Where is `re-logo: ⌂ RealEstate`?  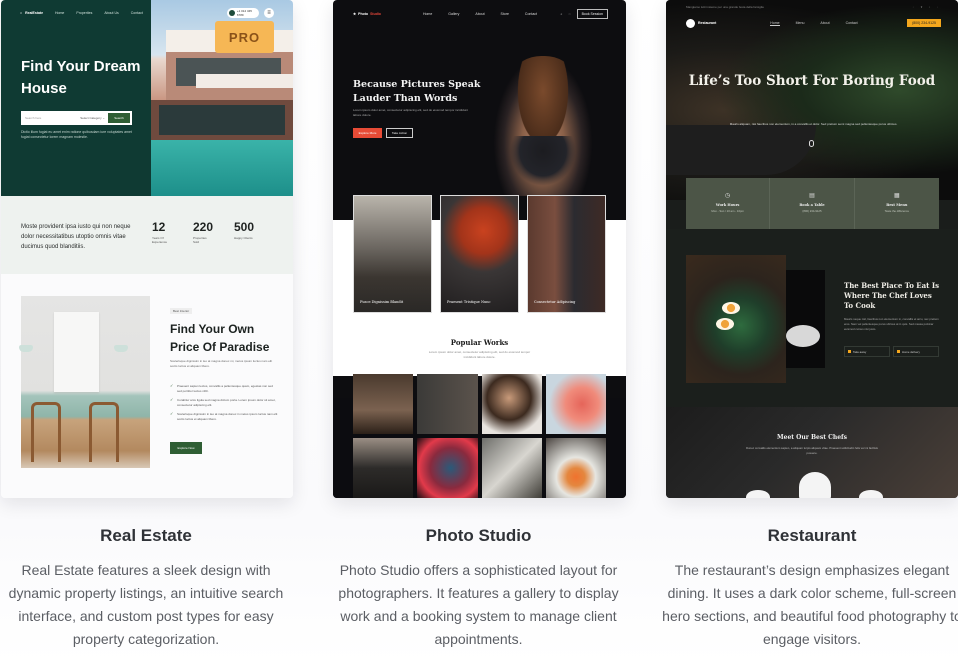
re-logo: ⌂ RealEstate is located at coordinates (32, 13).